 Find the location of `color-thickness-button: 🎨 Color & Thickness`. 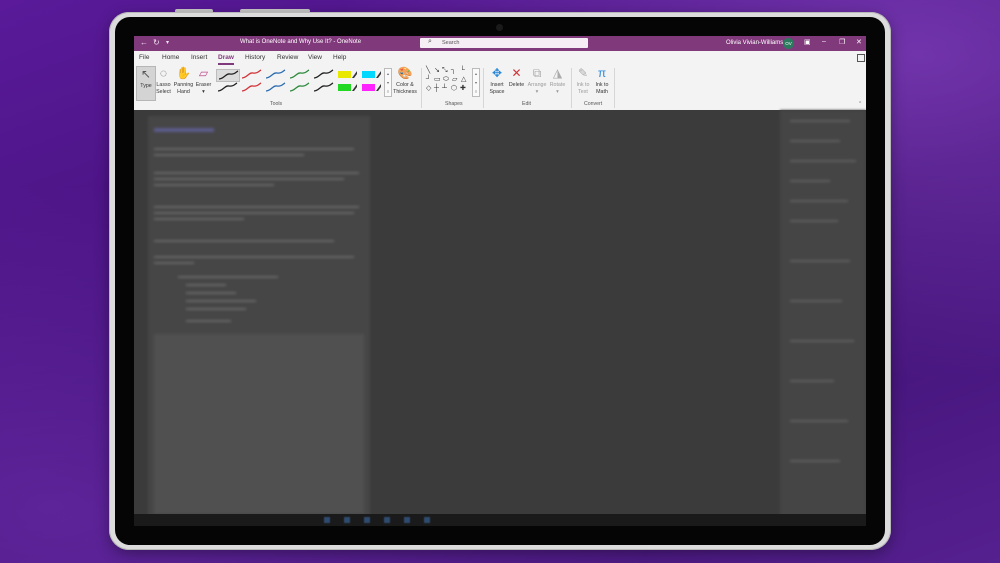

color-thickness-button: 🎨 Color & Thickness is located at coordinates (405, 80).